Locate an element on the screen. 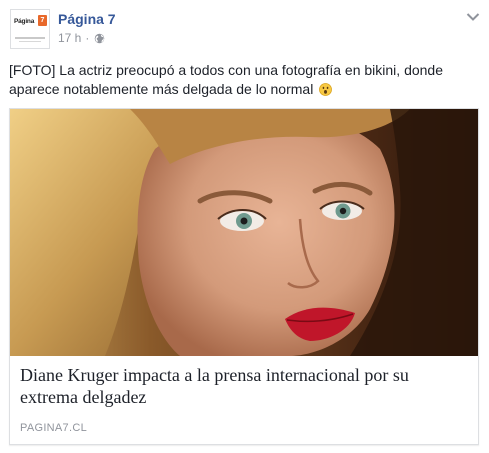 Image resolution: width=489 pixels, height=453 pixels. post-meta: 17 h · is located at coordinates (81, 38).